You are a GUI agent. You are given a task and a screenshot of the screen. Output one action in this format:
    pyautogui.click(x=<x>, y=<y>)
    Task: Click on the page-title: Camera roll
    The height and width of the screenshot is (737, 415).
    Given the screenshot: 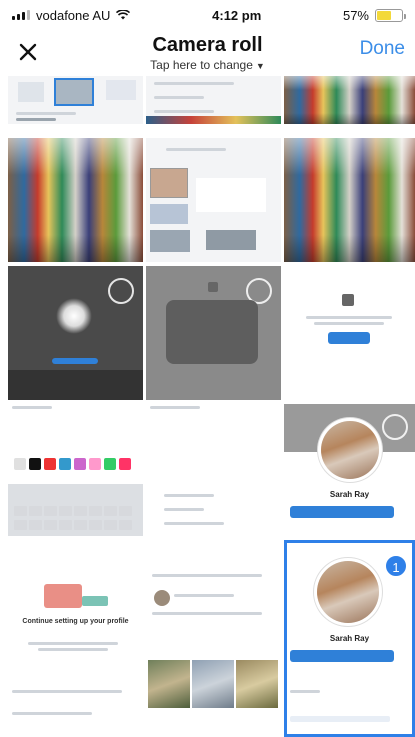 What is the action you would take?
    pyautogui.click(x=207, y=45)
    